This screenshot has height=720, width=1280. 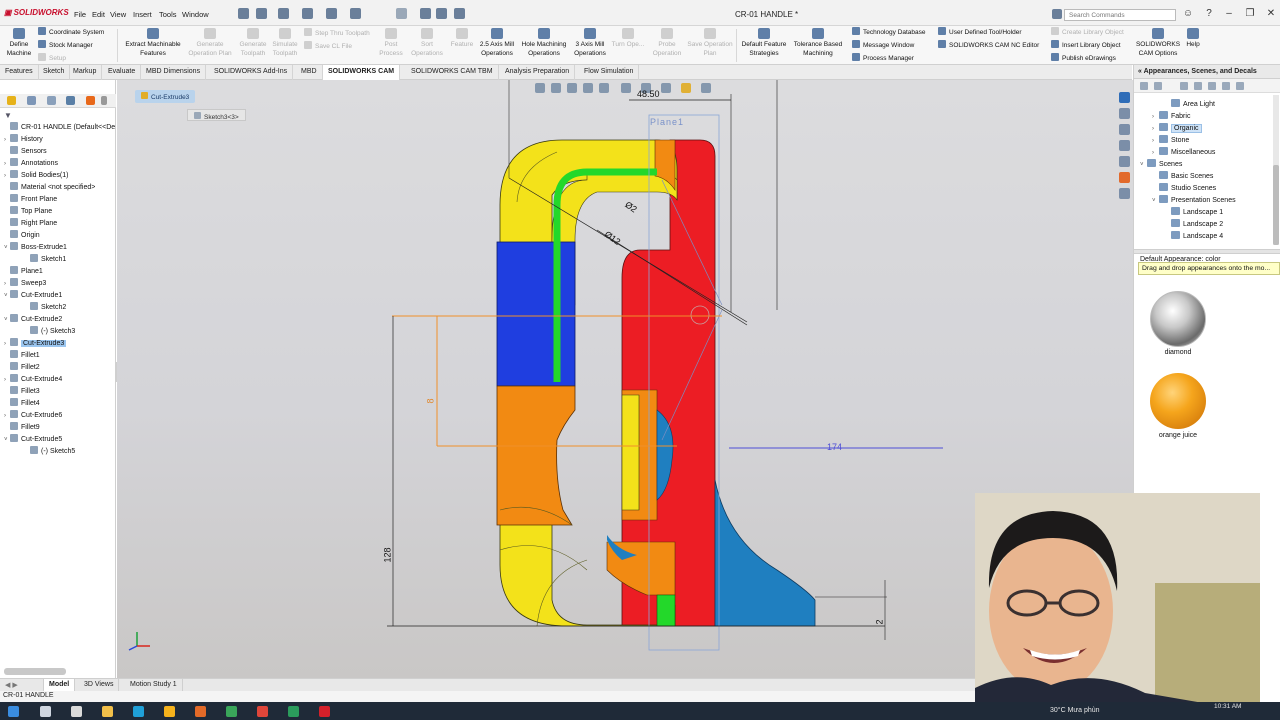 What do you see at coordinates (31, 100) in the screenshot?
I see `property-manager-icon` at bounding box center [31, 100].